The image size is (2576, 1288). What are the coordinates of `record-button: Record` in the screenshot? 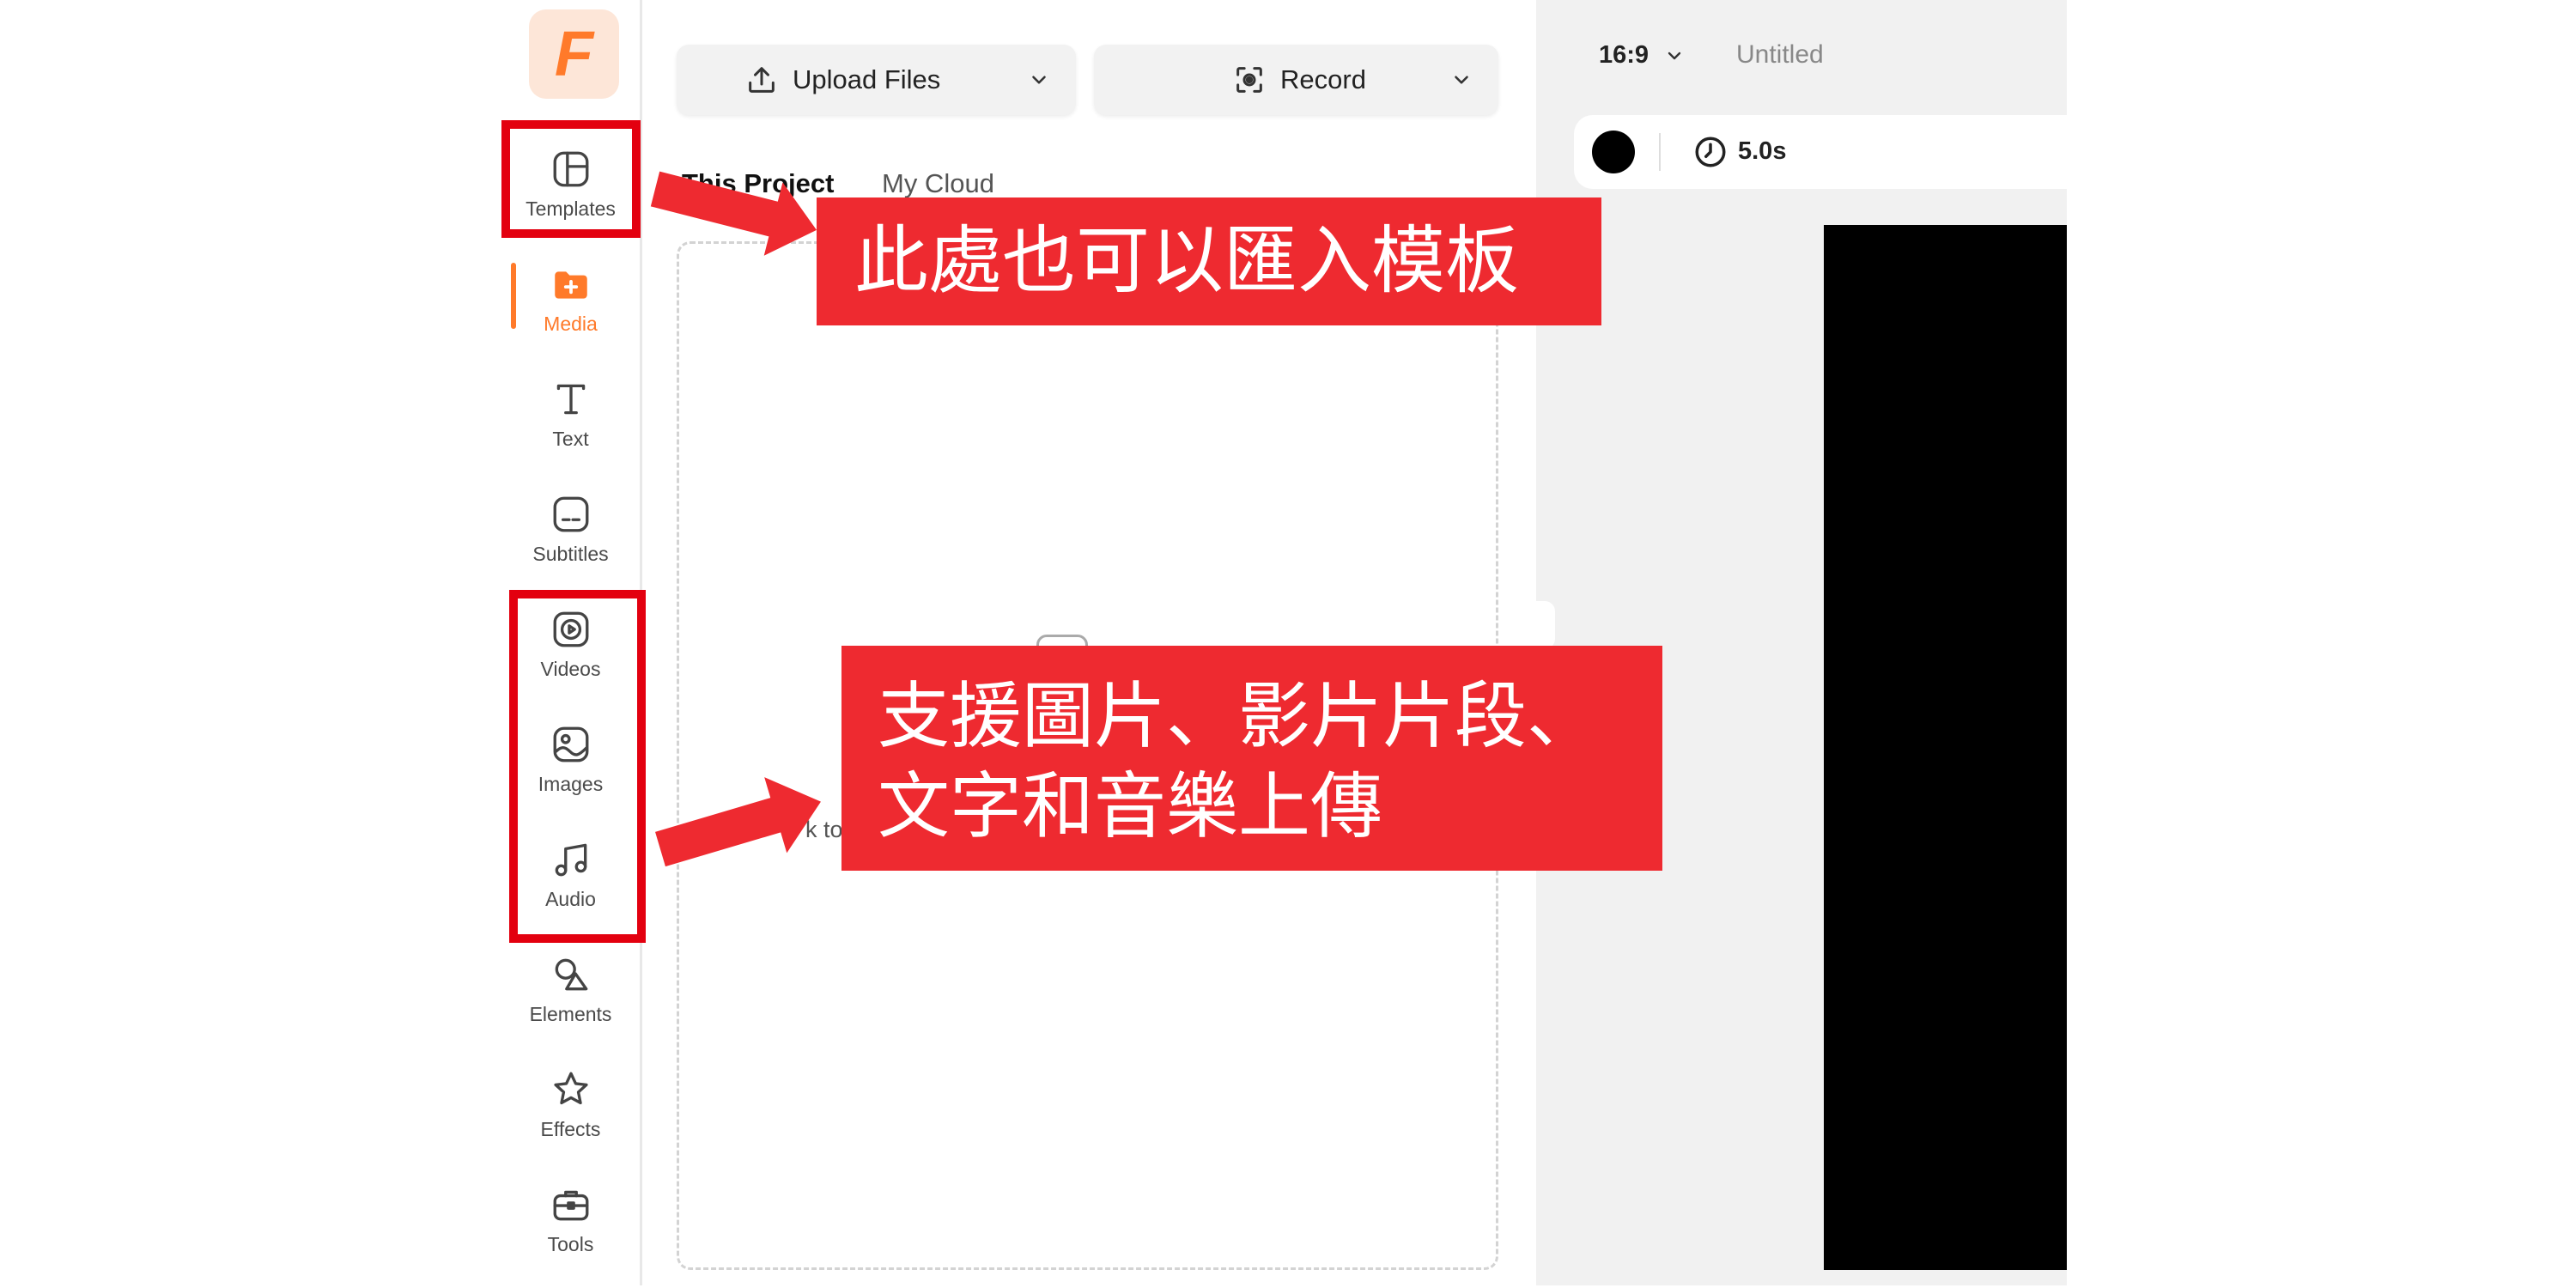 It's located at (1296, 80).